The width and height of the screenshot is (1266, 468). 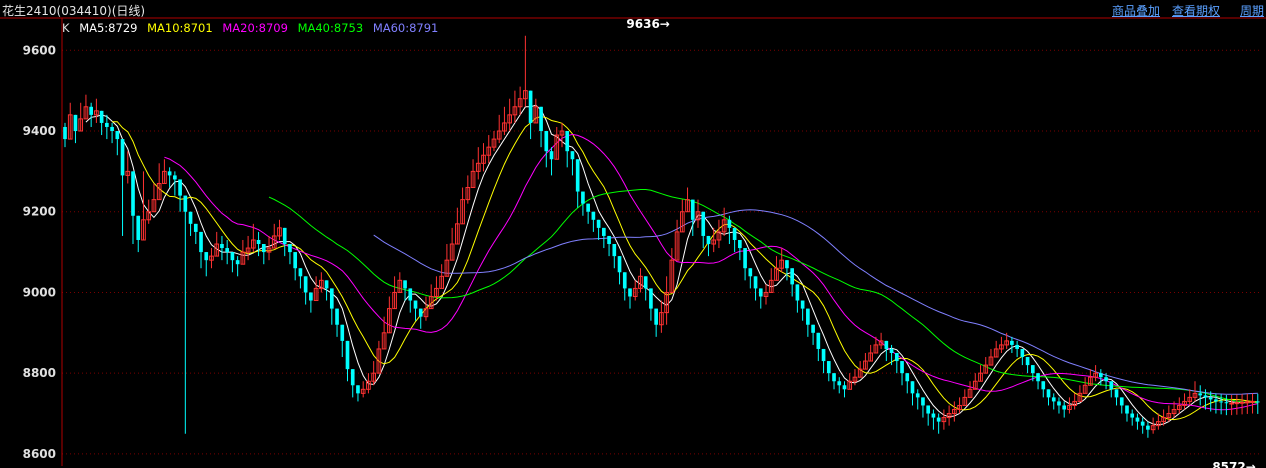 I want to click on y-tick-label: 9200, so click(x=39, y=212).